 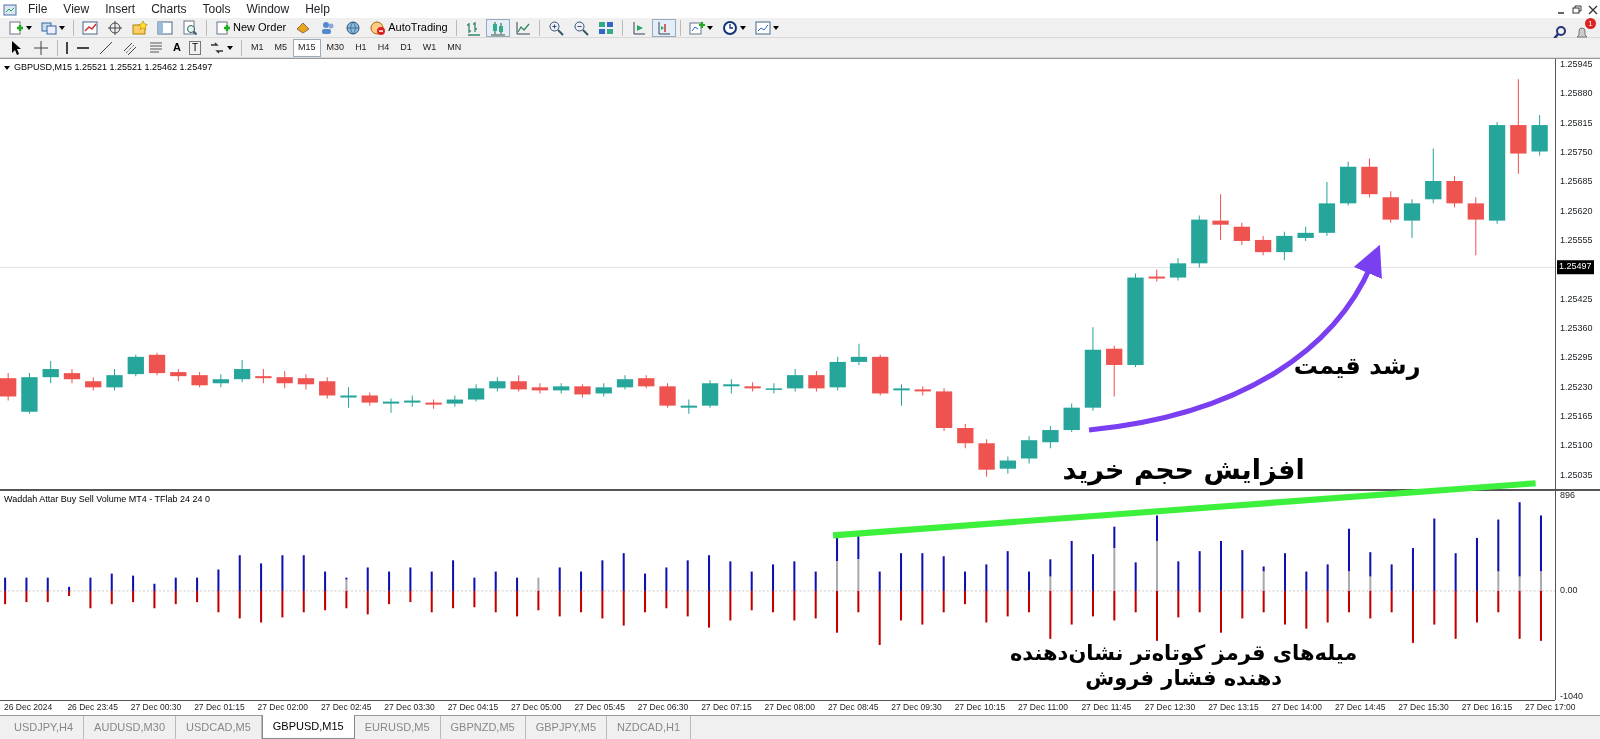 What do you see at coordinates (93, 707) in the screenshot?
I see `time-tick: 26 Dec 23:45` at bounding box center [93, 707].